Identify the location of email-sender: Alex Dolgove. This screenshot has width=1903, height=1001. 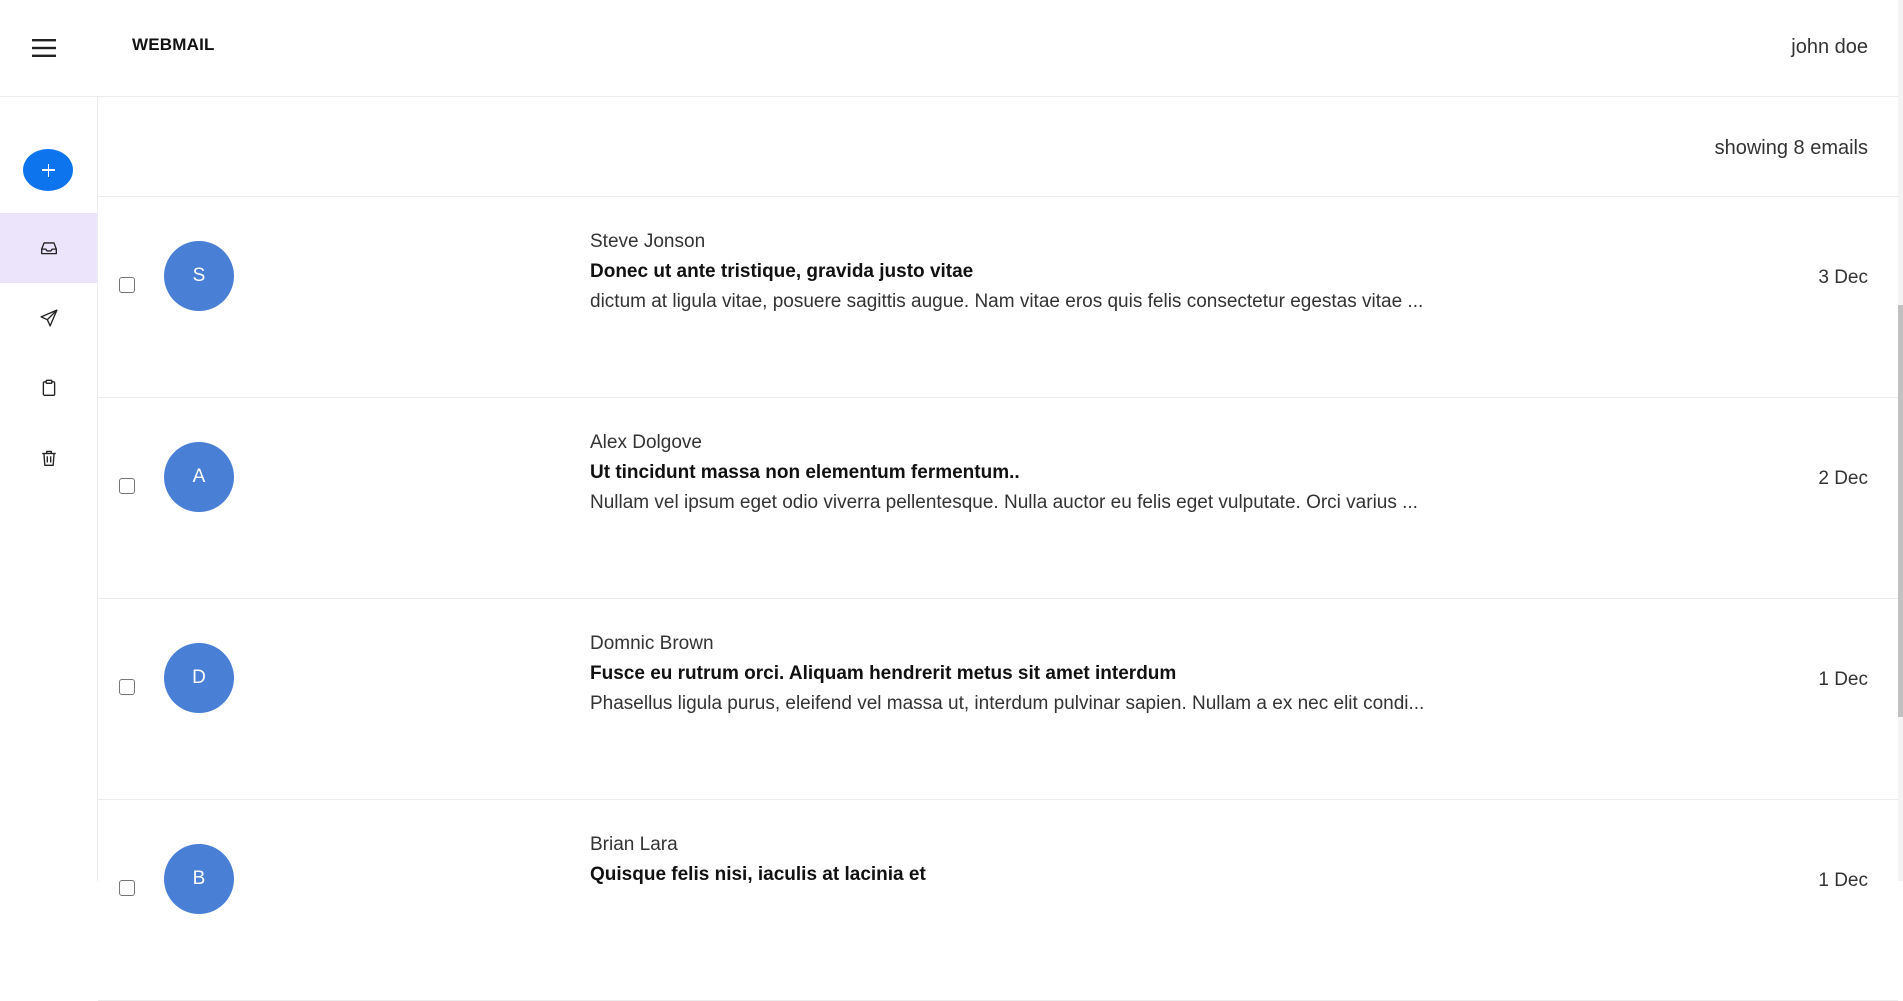
(646, 442).